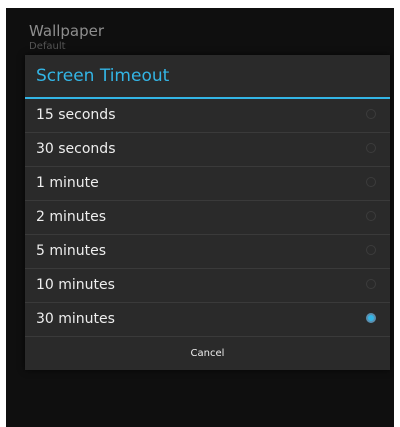 The width and height of the screenshot is (400, 427). Describe the element at coordinates (76, 115) in the screenshot. I see `option-label: 15 seconds` at that location.